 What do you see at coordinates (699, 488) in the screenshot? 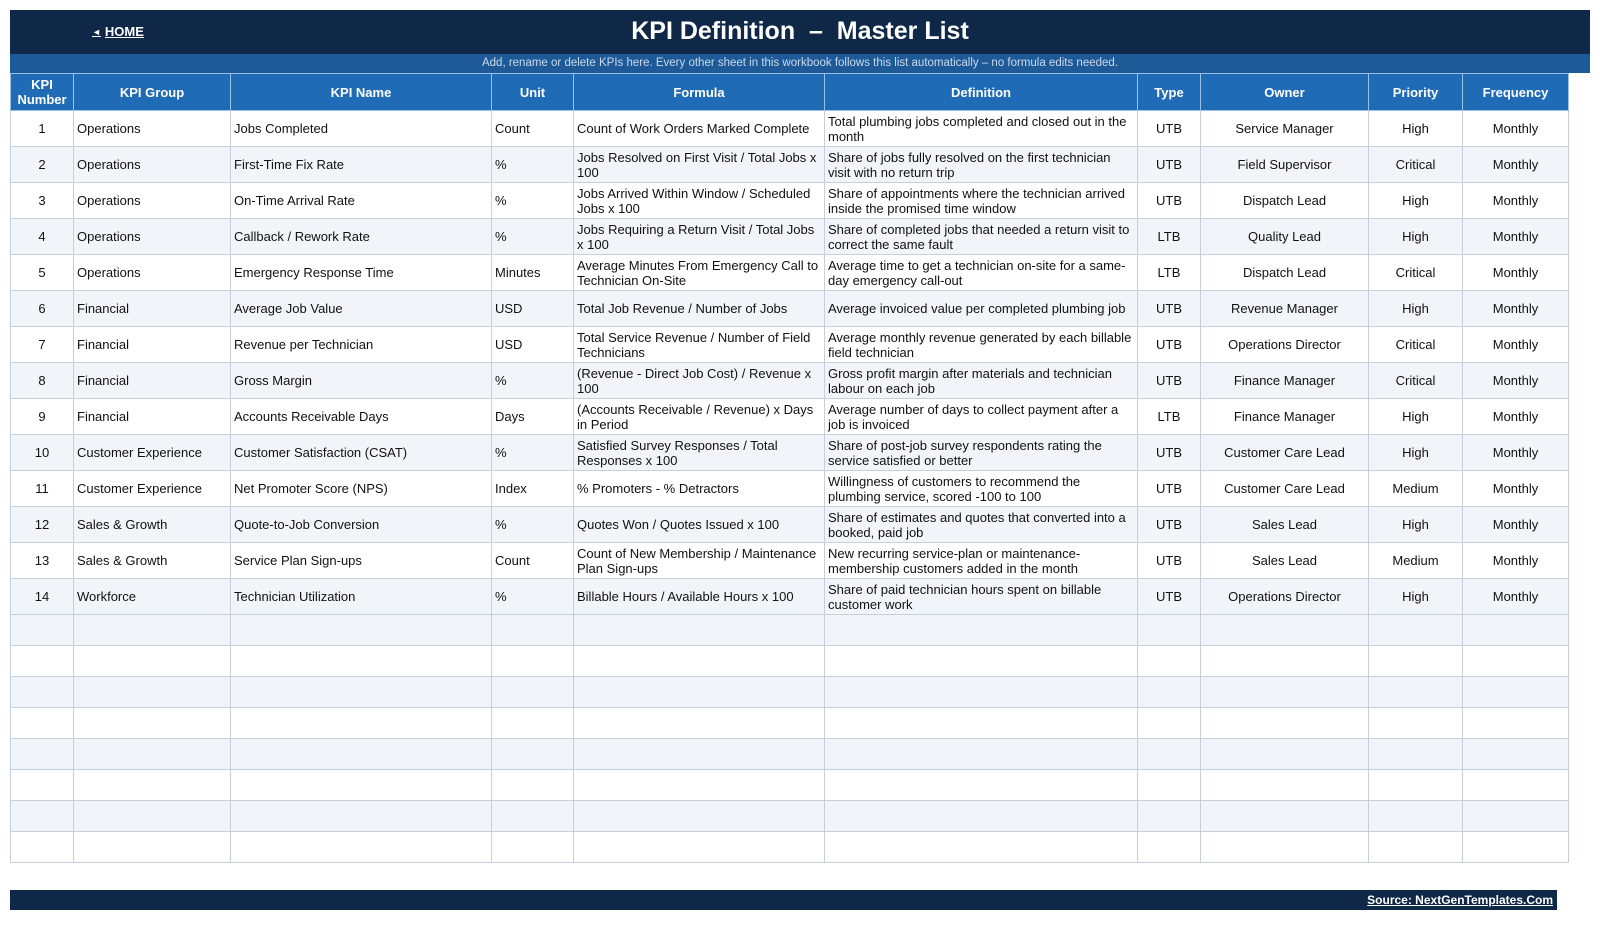
I see `cell-formula: % Promoters - % Detractors` at bounding box center [699, 488].